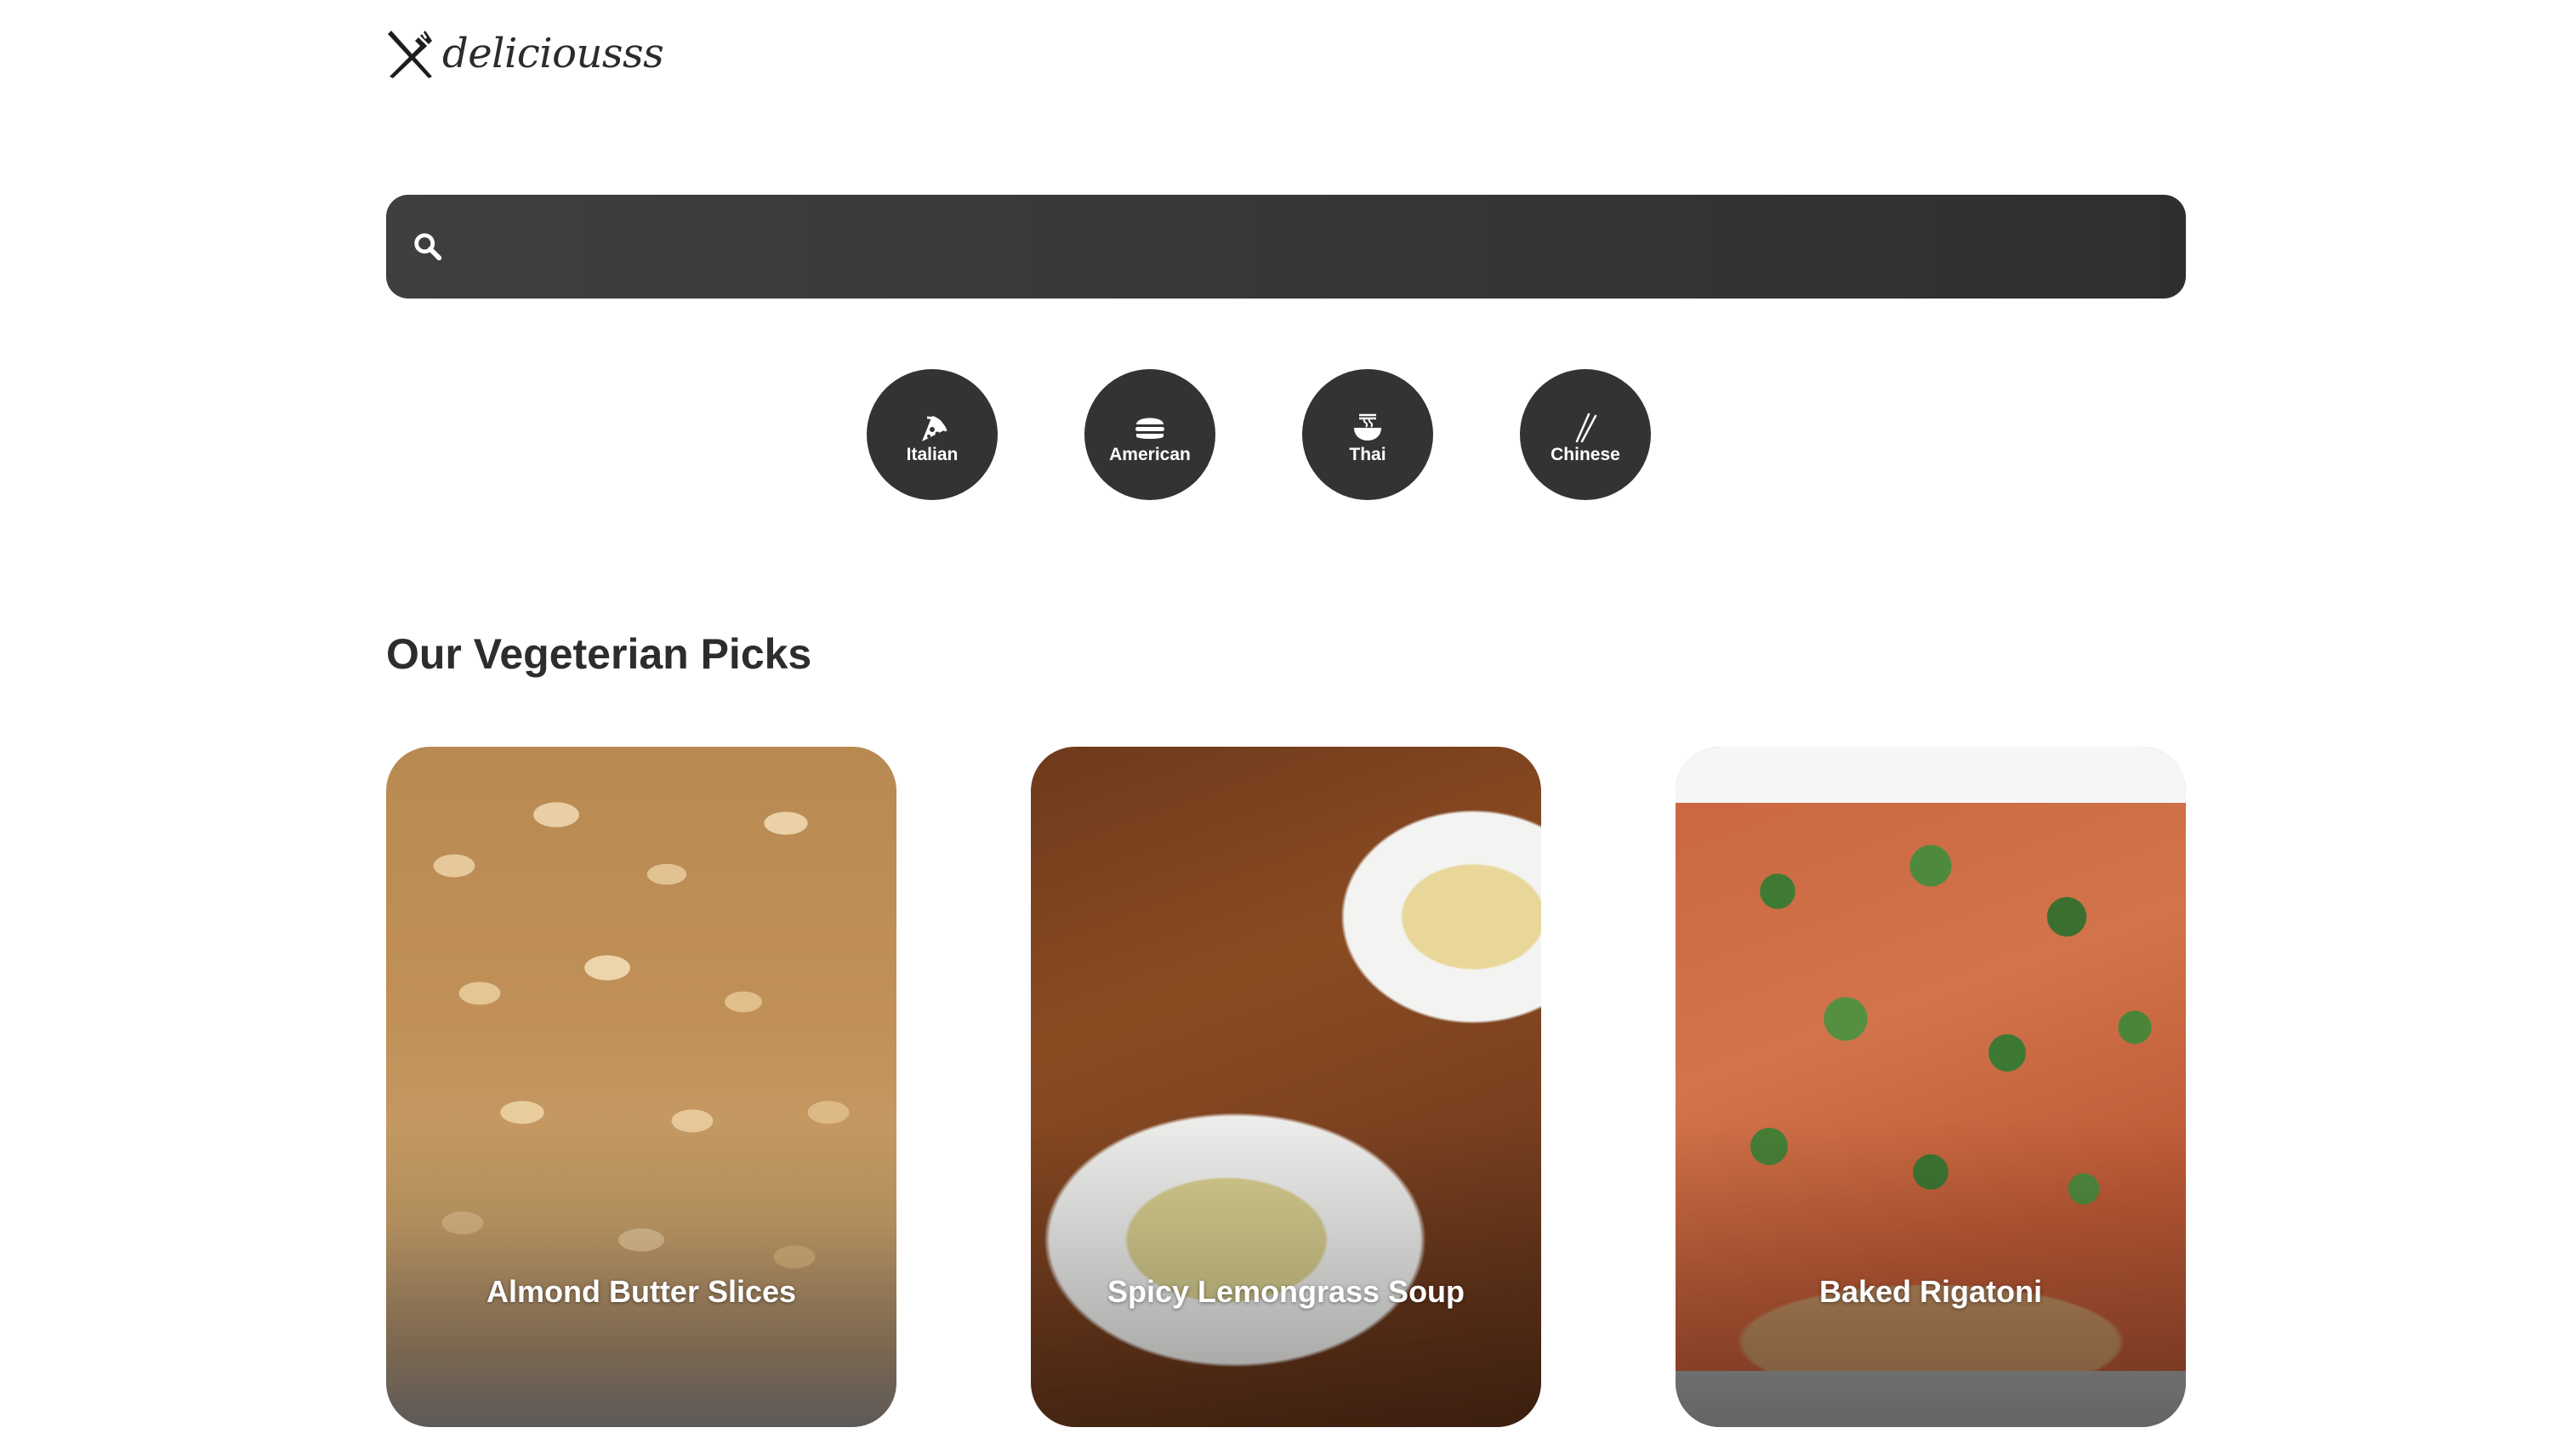 This screenshot has height=1456, width=2572. I want to click on category-chinese: Chinese, so click(1586, 434).